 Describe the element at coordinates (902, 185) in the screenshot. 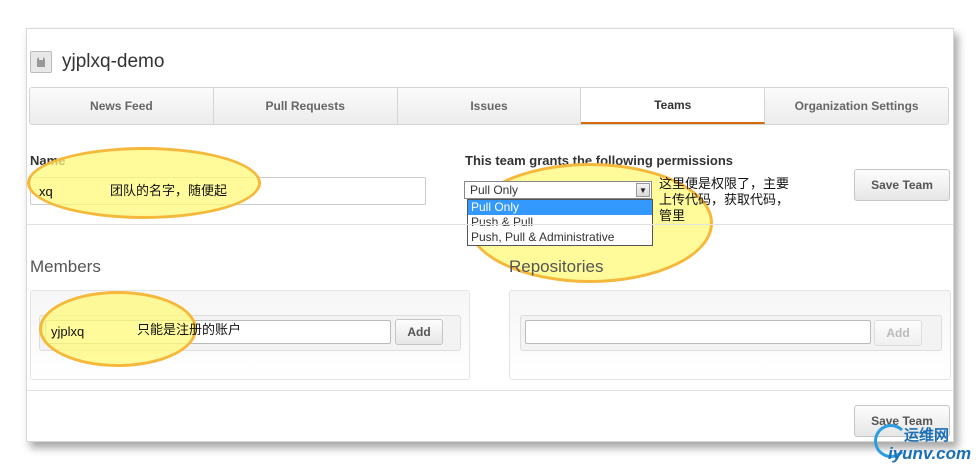

I see `save-team-button-top: Save Team` at that location.